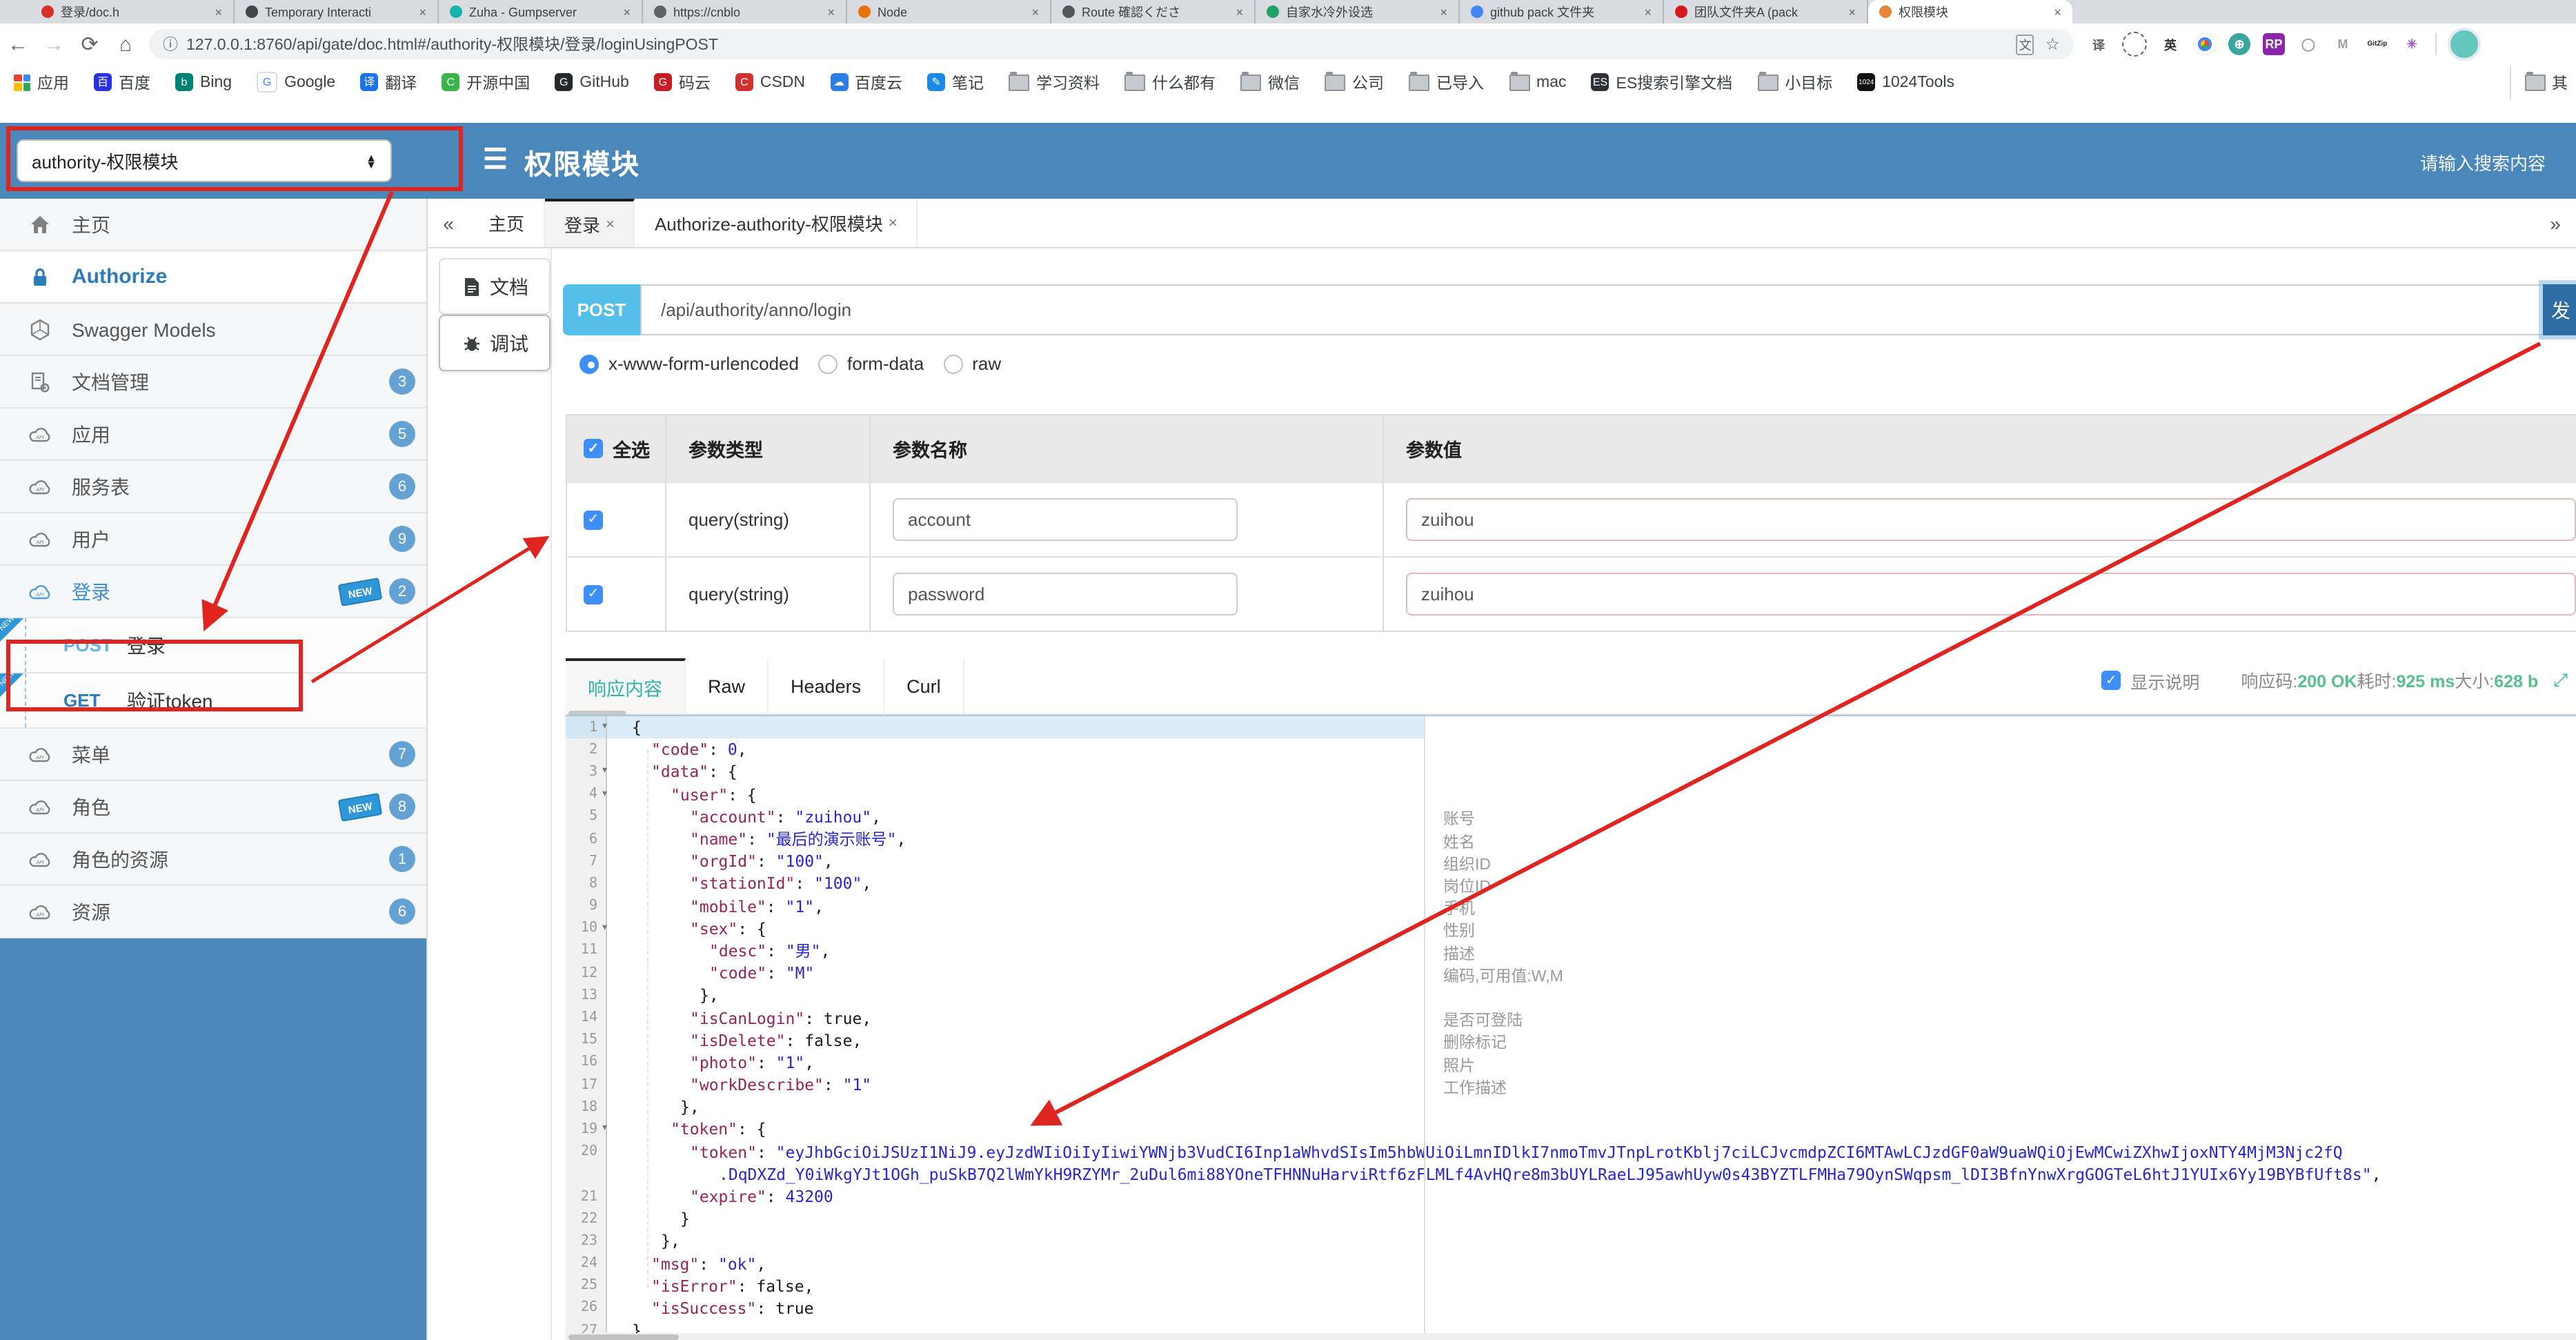 The image size is (2576, 1340). What do you see at coordinates (213, 277) in the screenshot?
I see `sidebar-item-Authorize: Authorize` at bounding box center [213, 277].